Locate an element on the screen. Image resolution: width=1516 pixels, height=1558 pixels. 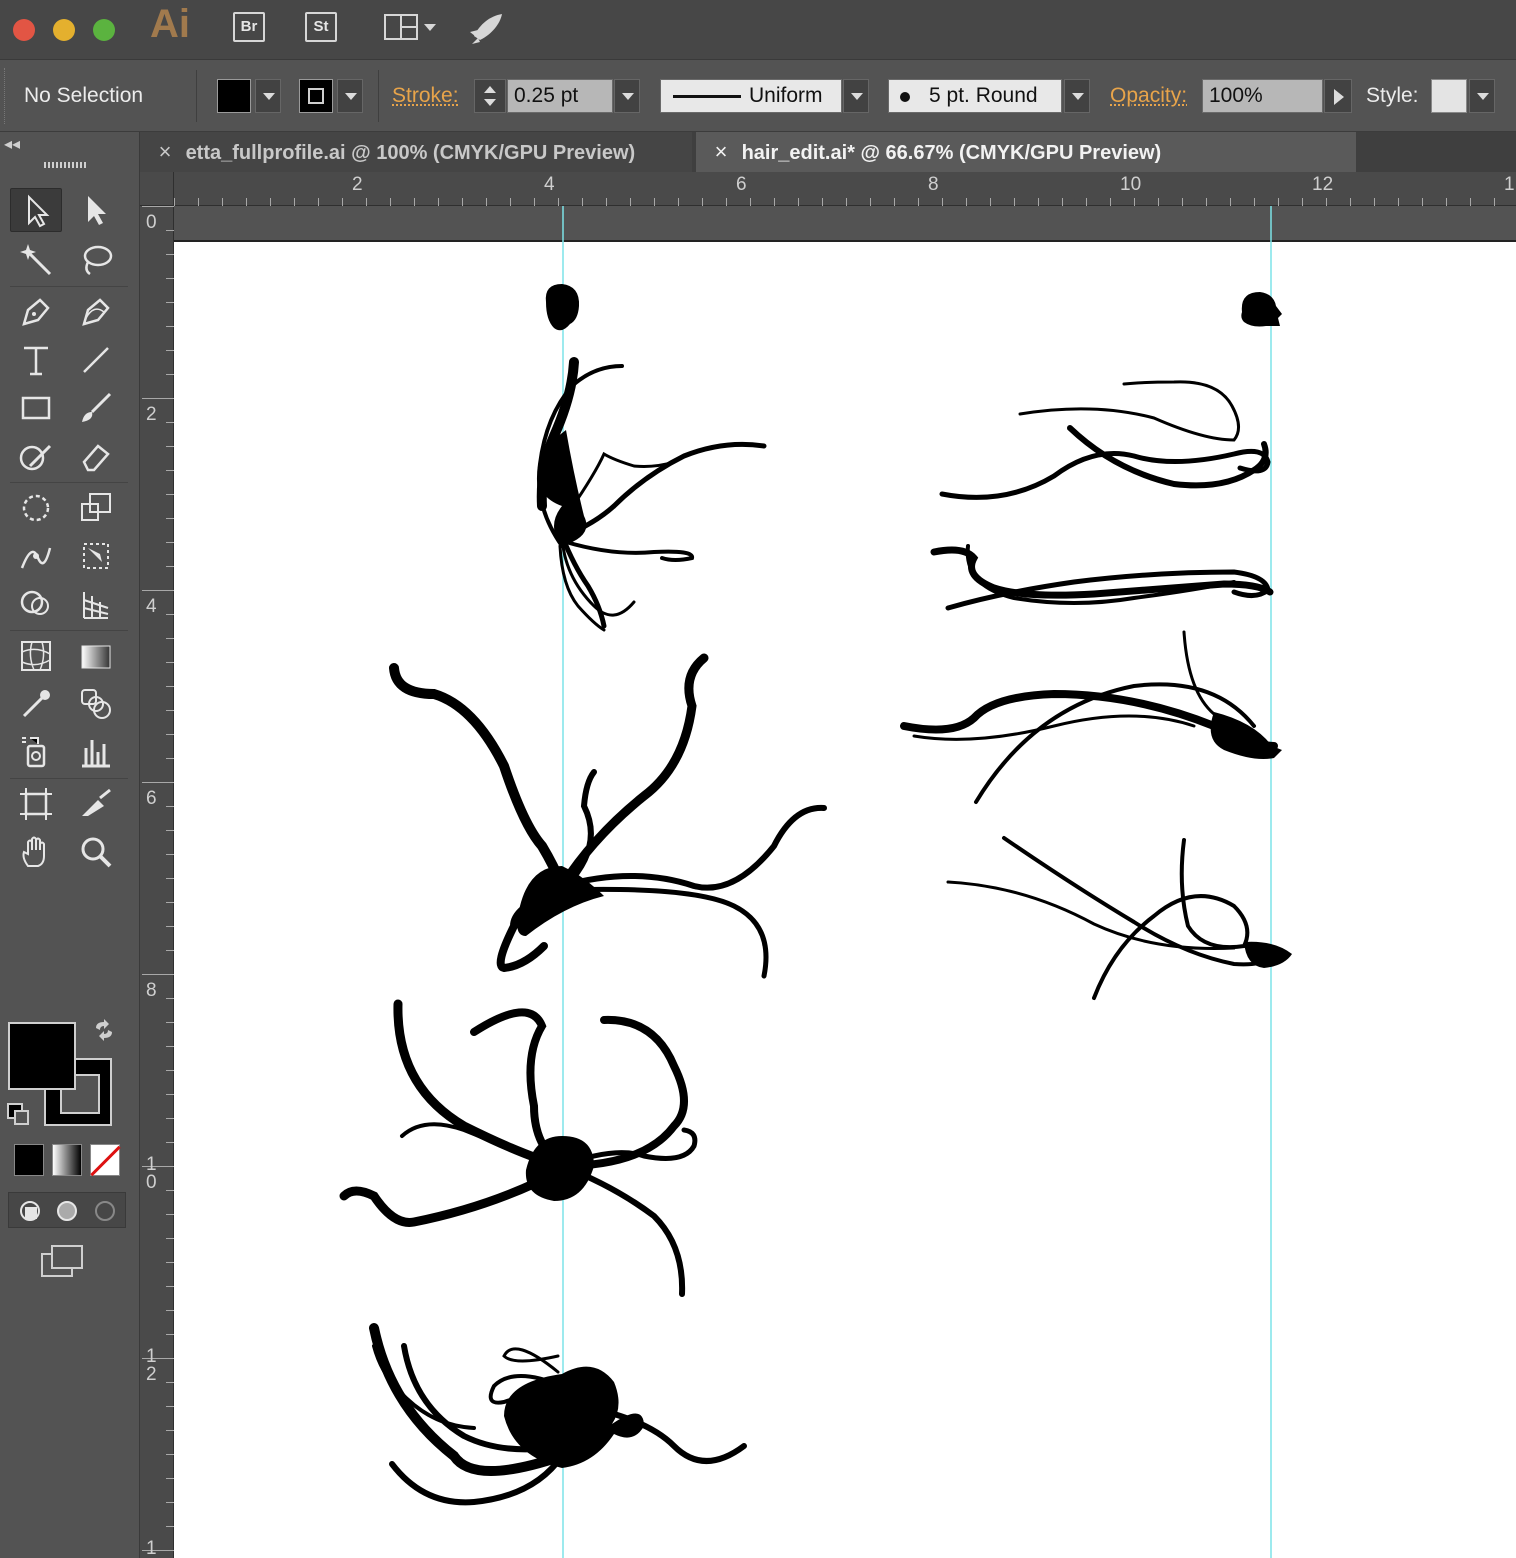
hand-icon is located at coordinates (33, 851).